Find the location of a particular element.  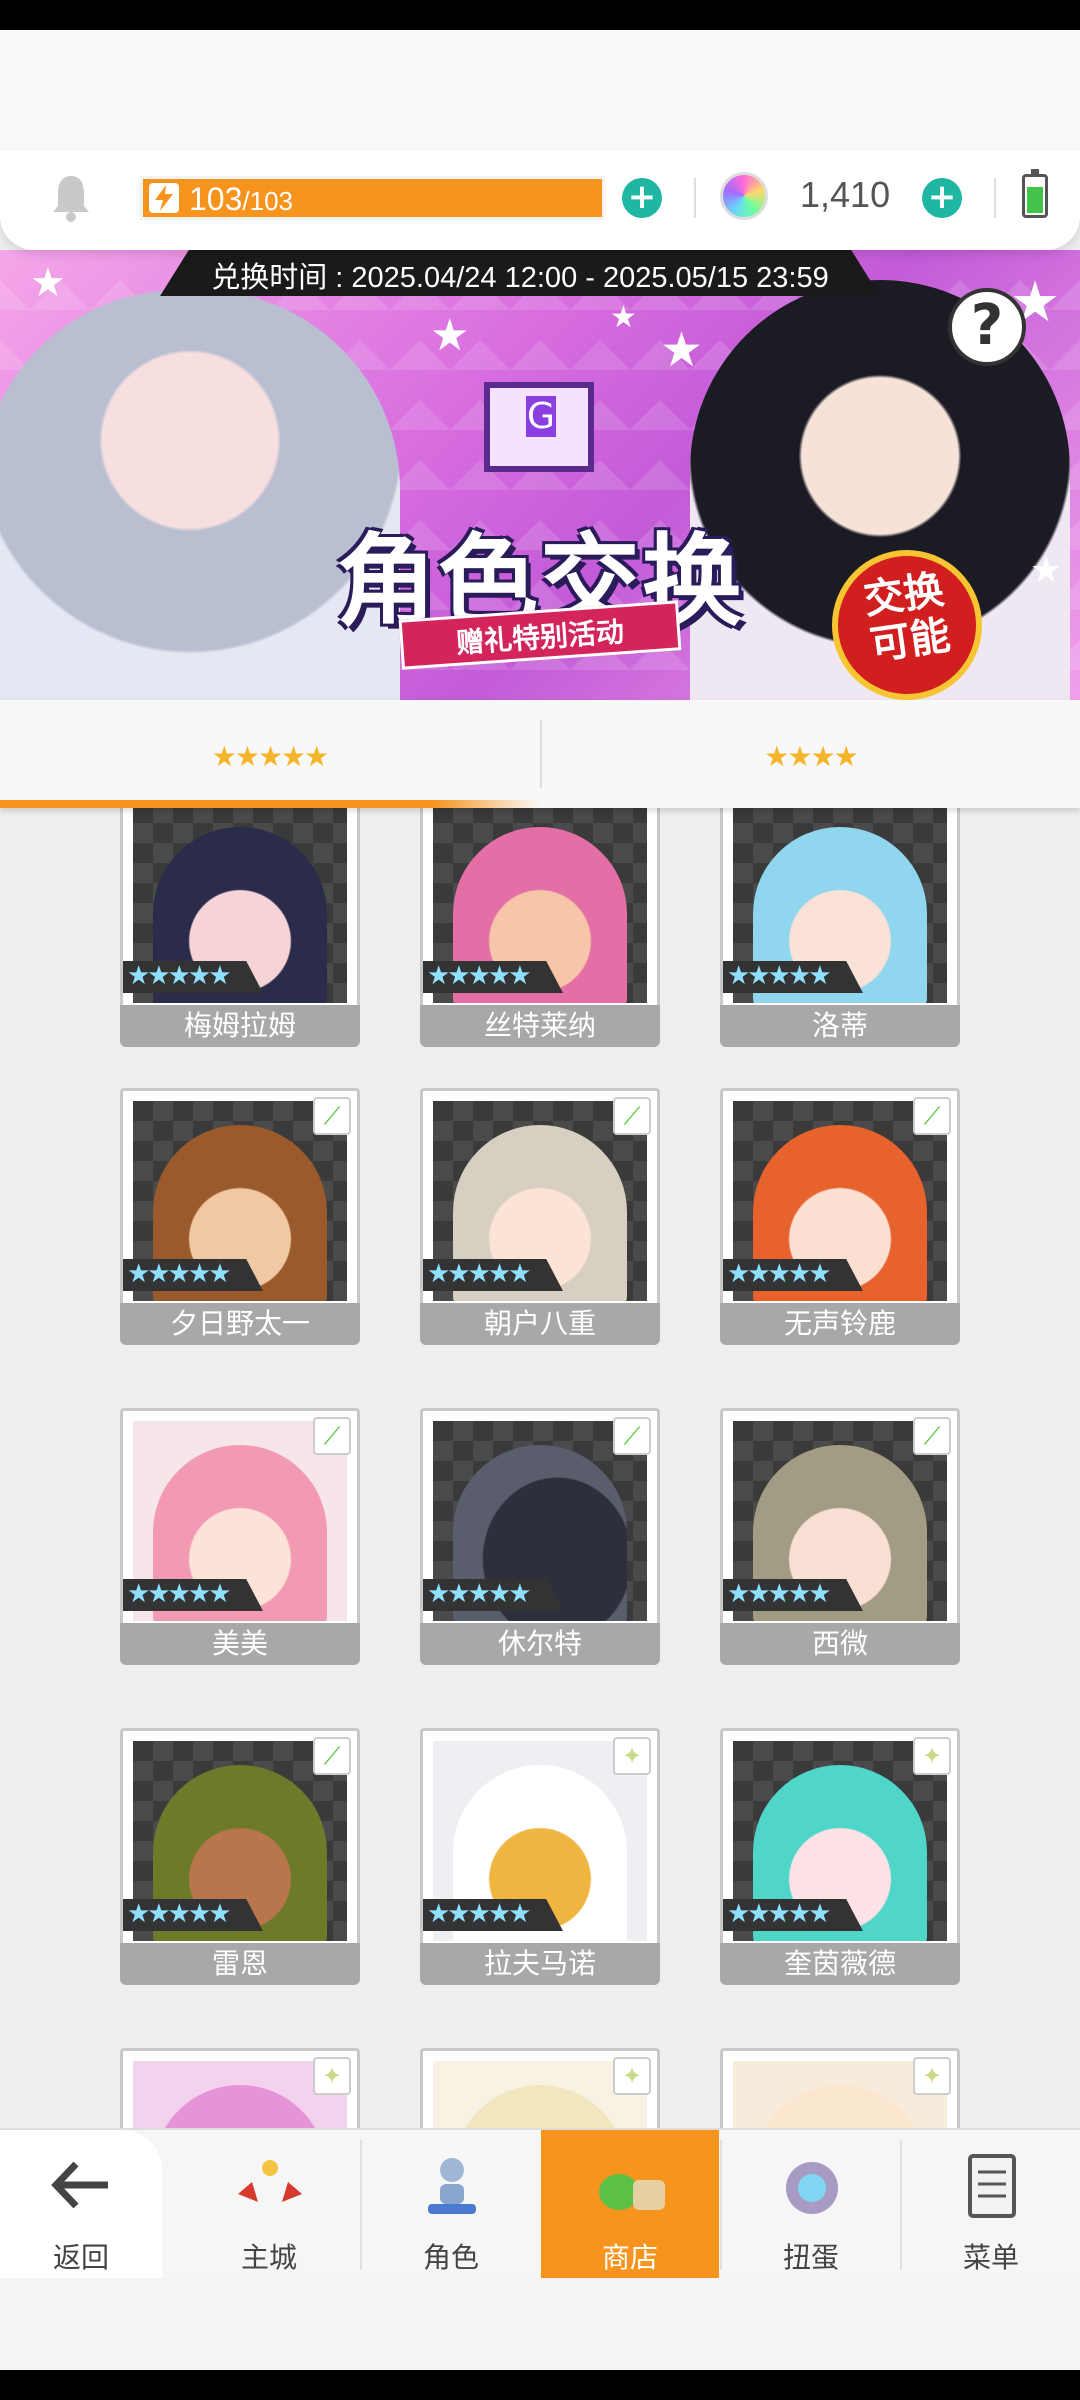

nav-item-menu: 菜单 is located at coordinates (991, 2205).